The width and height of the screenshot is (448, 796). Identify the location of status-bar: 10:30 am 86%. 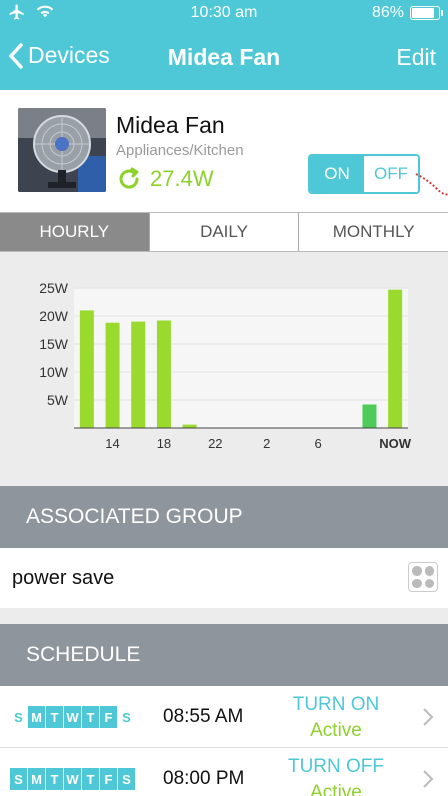
(224, 13).